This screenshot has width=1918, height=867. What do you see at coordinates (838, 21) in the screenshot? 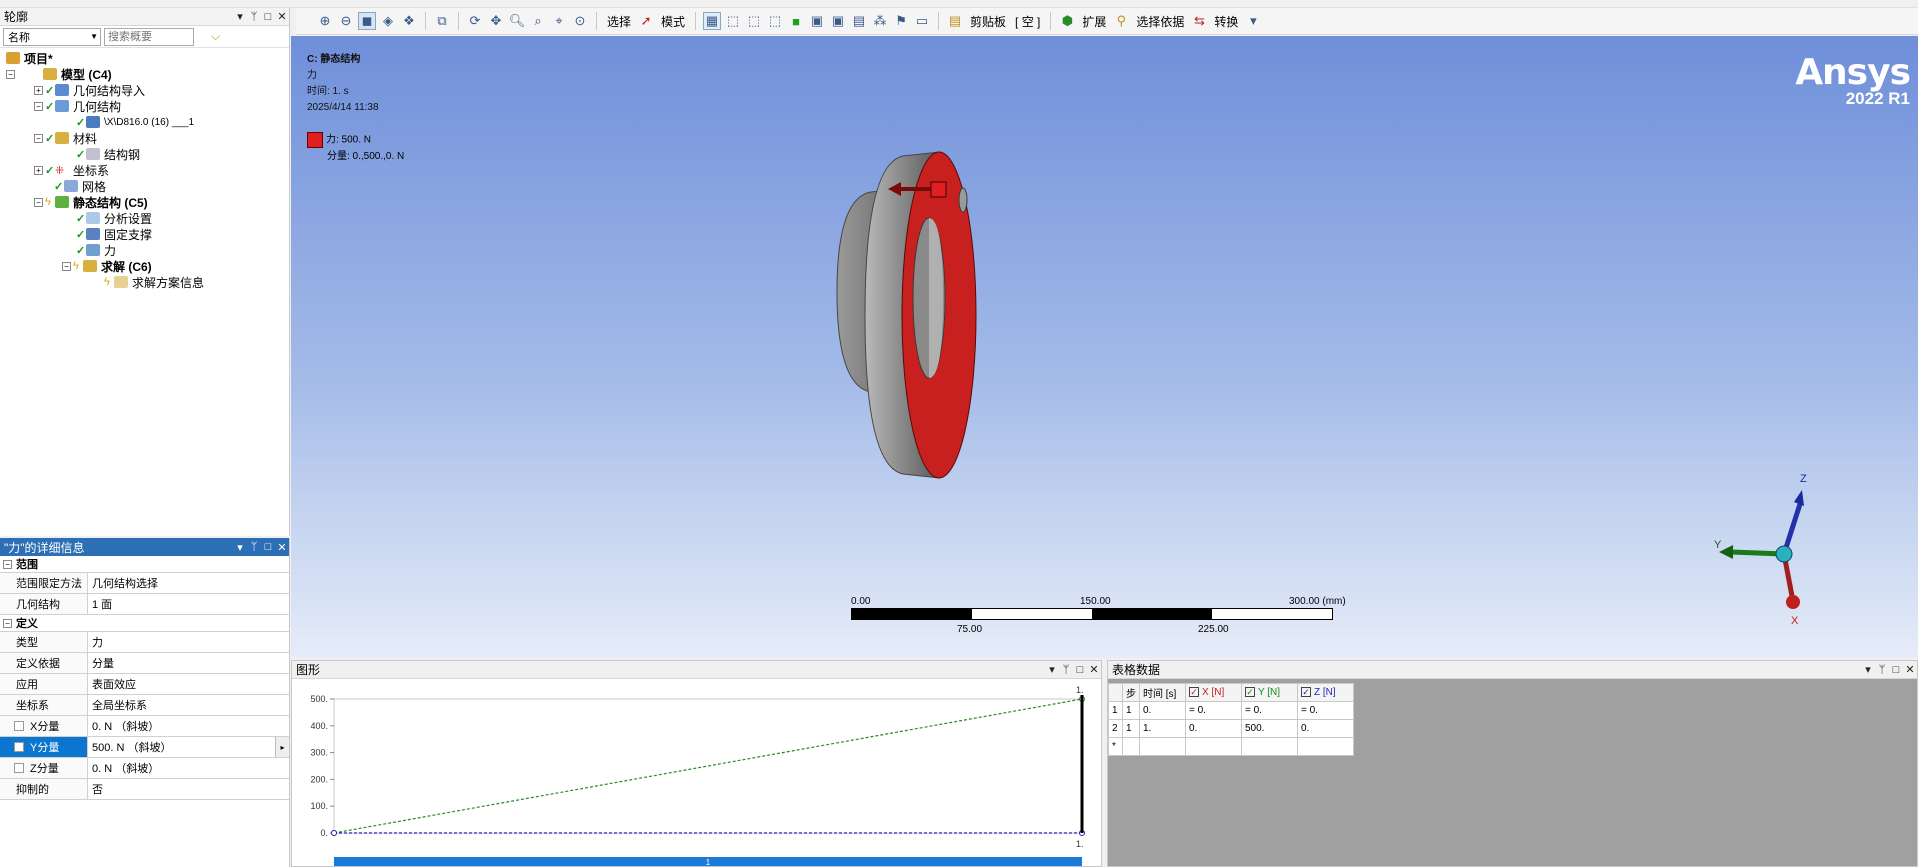
I see `select-element-icon: ▣` at bounding box center [838, 21].